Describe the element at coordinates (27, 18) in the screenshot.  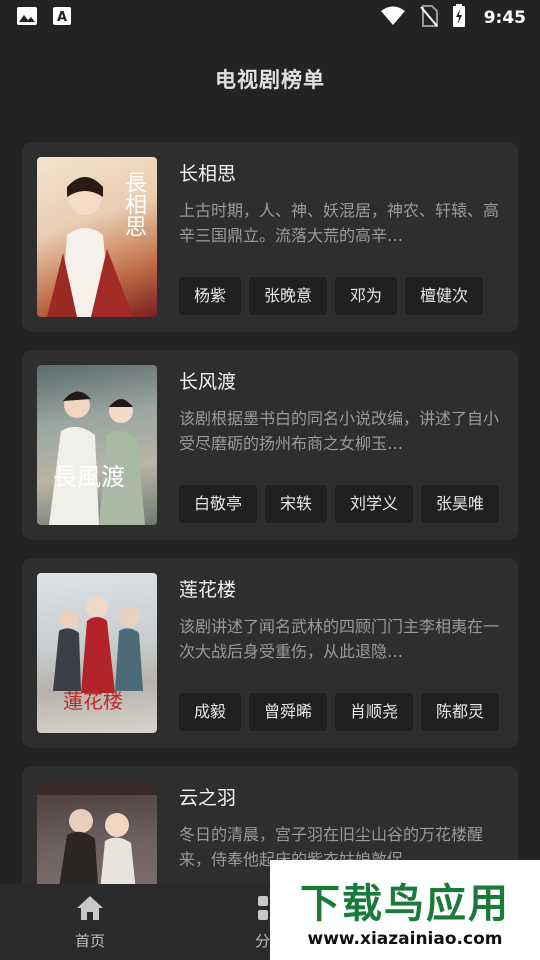
I see `image-icon` at that location.